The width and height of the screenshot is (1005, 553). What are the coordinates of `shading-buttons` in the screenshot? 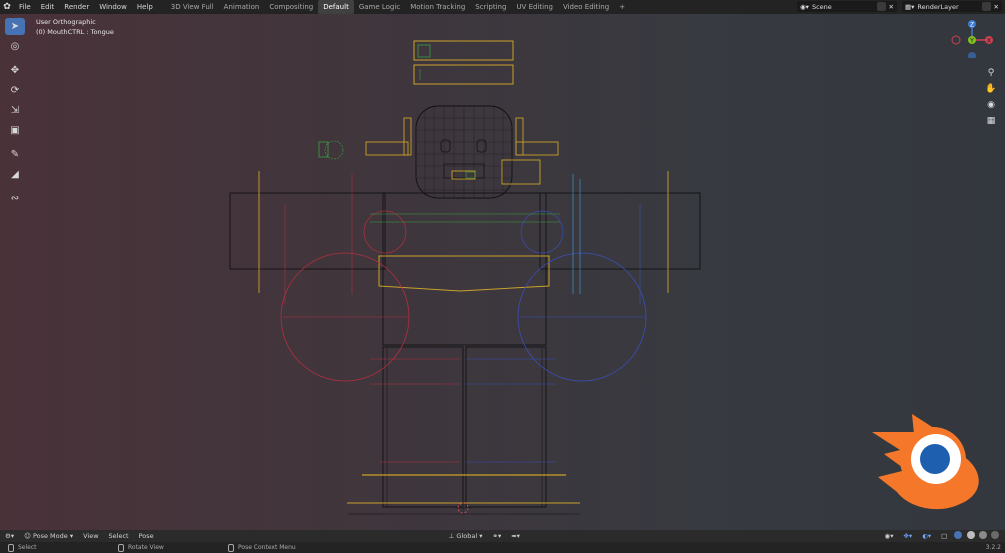 It's located at (978, 536).